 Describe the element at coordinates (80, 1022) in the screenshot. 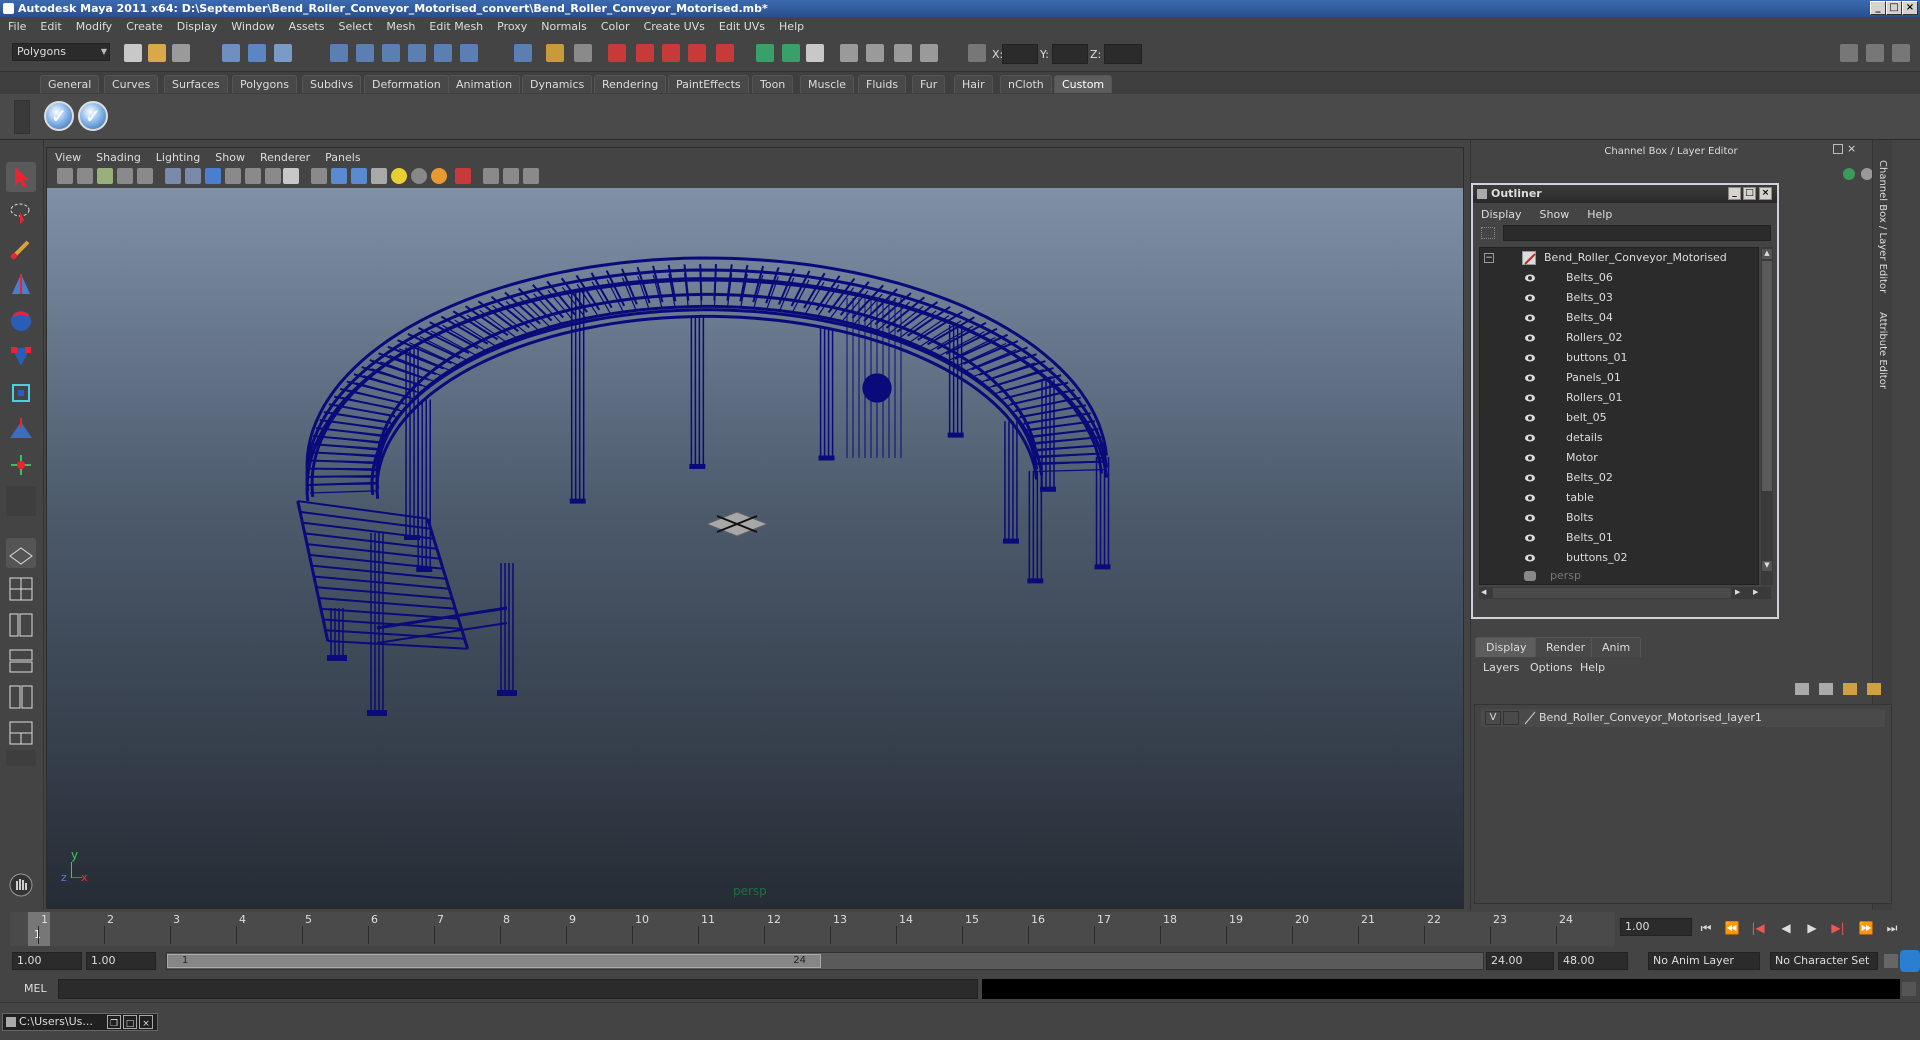

I see `minimized-window: C:\Users\Us... ❐ □ ×` at that location.